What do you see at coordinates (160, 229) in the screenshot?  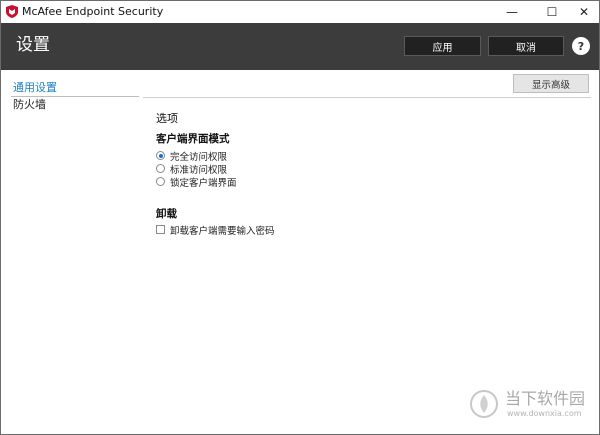 I see `require-password-checkbox` at bounding box center [160, 229].